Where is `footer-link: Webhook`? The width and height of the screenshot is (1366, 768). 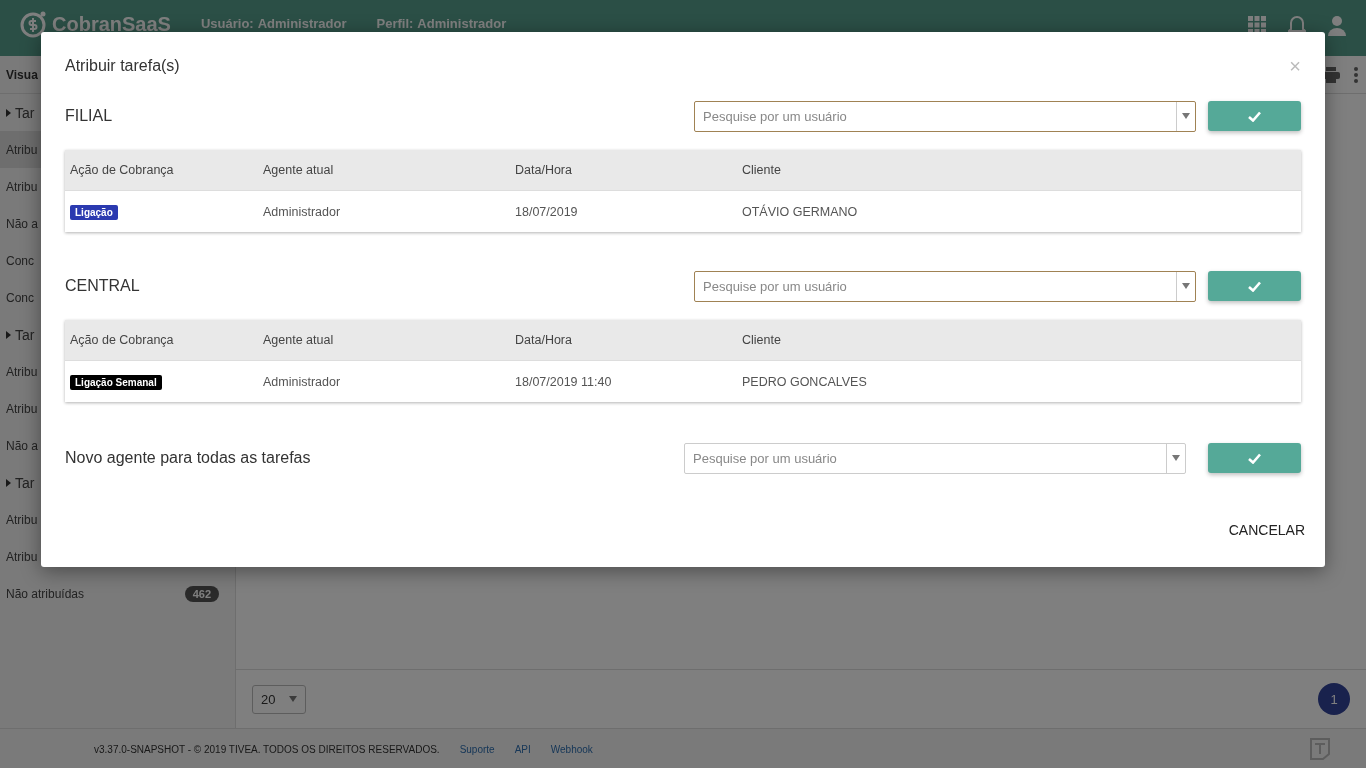
footer-link: Webhook is located at coordinates (571, 749).